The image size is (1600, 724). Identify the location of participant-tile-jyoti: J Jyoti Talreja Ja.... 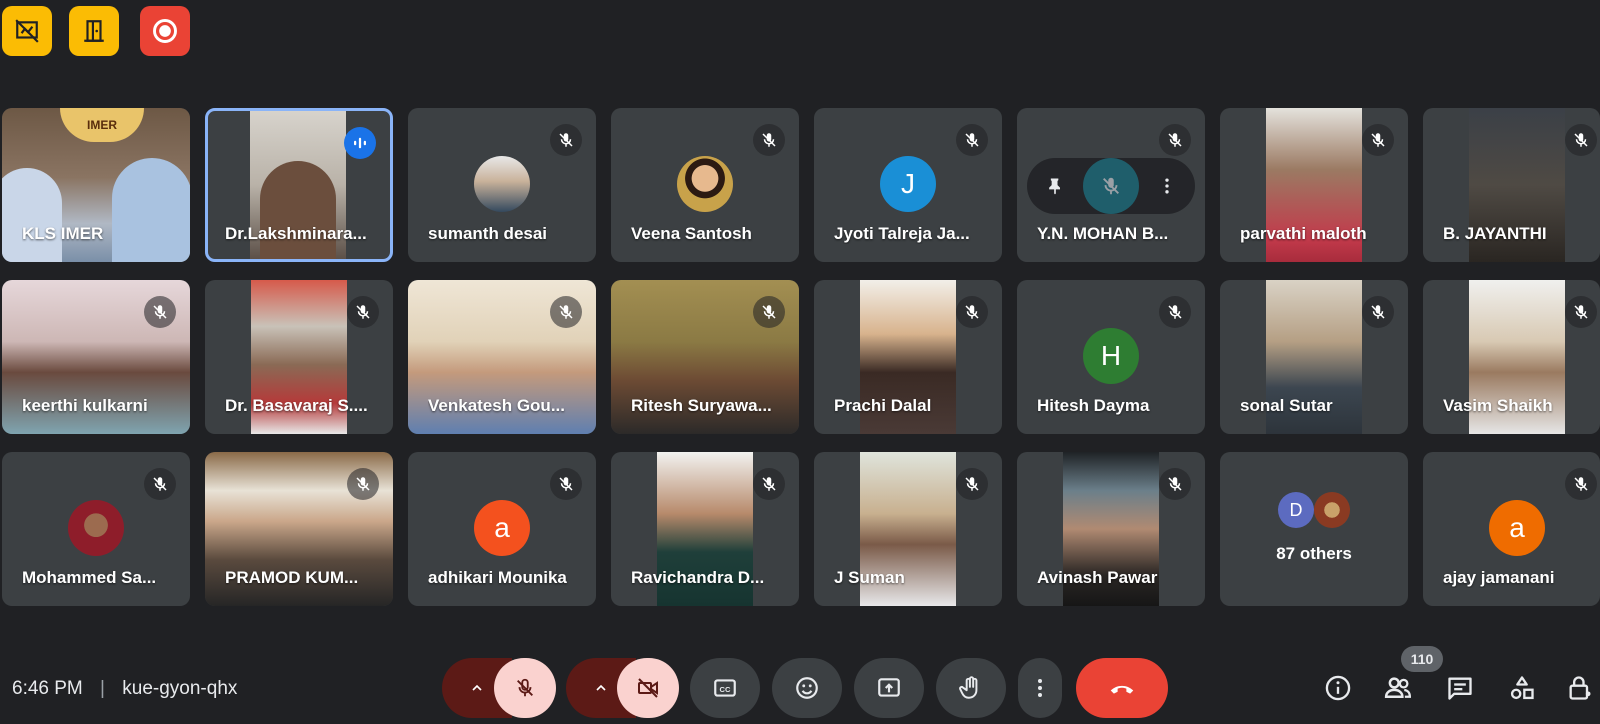
(908, 185).